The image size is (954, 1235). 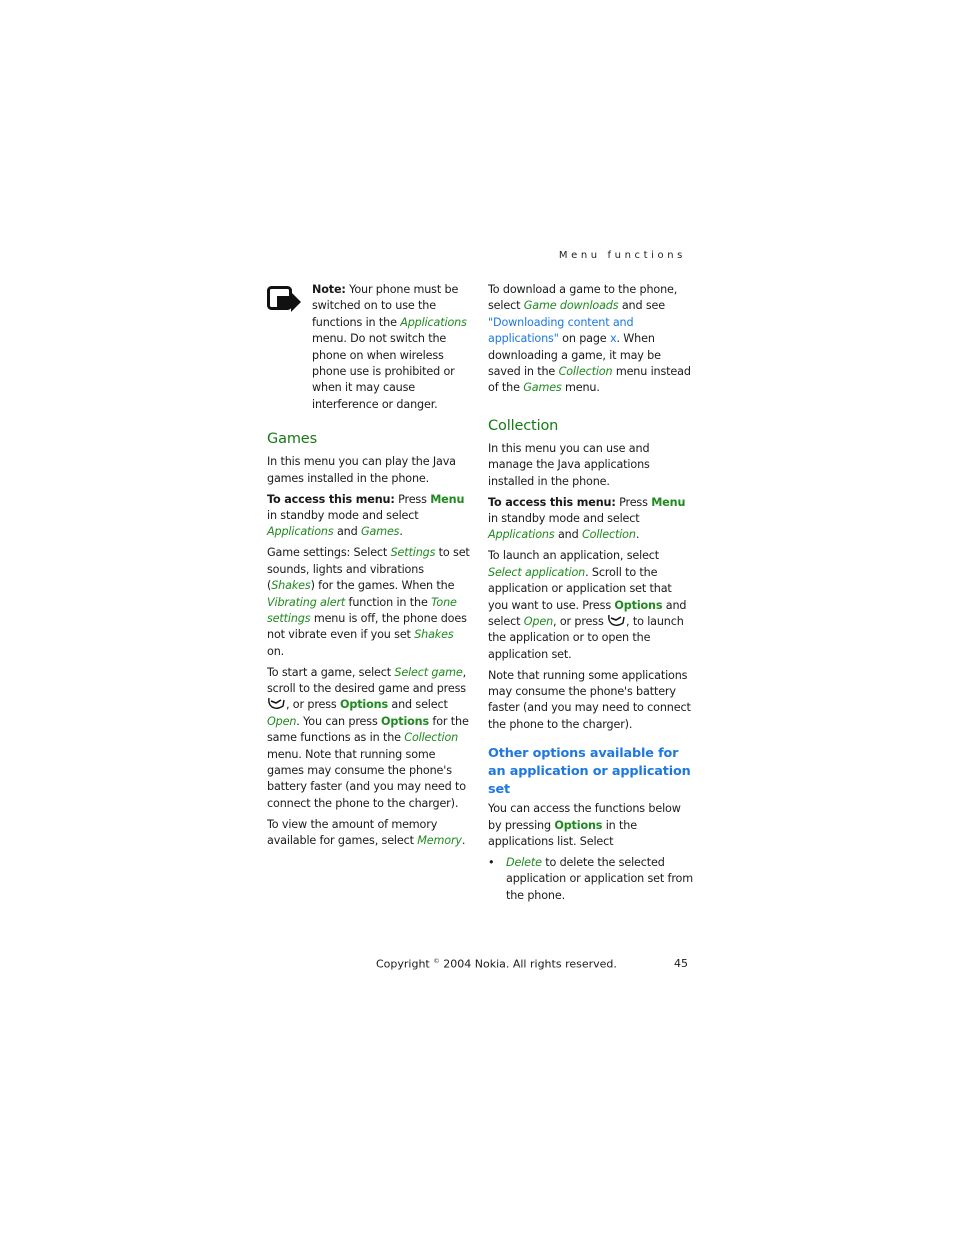 What do you see at coordinates (284, 299) in the screenshot?
I see `note-icon` at bounding box center [284, 299].